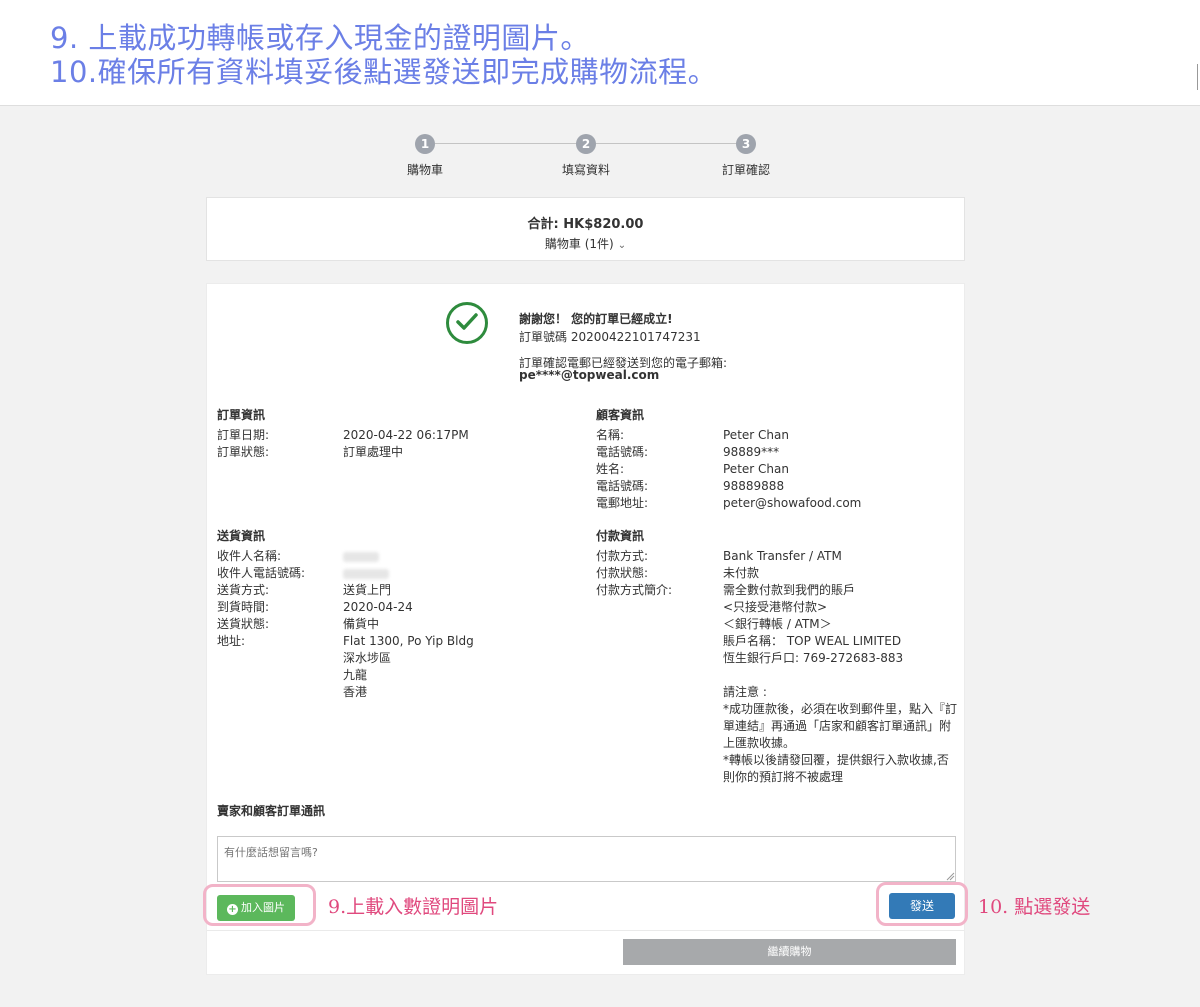 The width and height of the screenshot is (1200, 1007). What do you see at coordinates (277, 599) in the screenshot?
I see `delivery-info-labels: 收件人名稱: 收件人電話號碼: 送貨方式: 到貨時間: 送貨狀態: 地址:` at bounding box center [277, 599].